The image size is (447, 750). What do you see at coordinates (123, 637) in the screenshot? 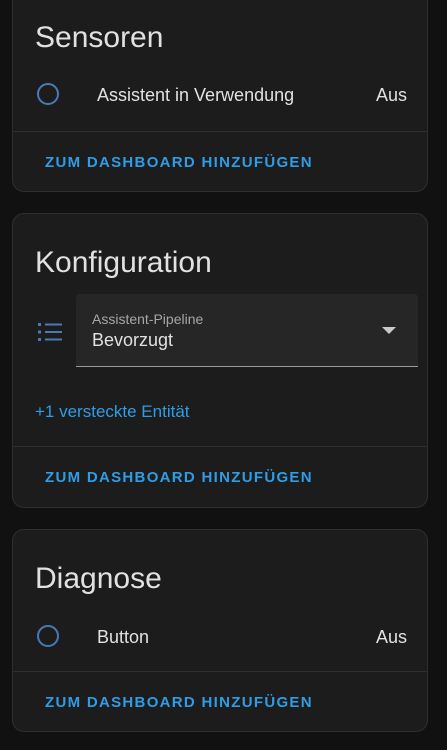
I see `entity-label: Button` at bounding box center [123, 637].